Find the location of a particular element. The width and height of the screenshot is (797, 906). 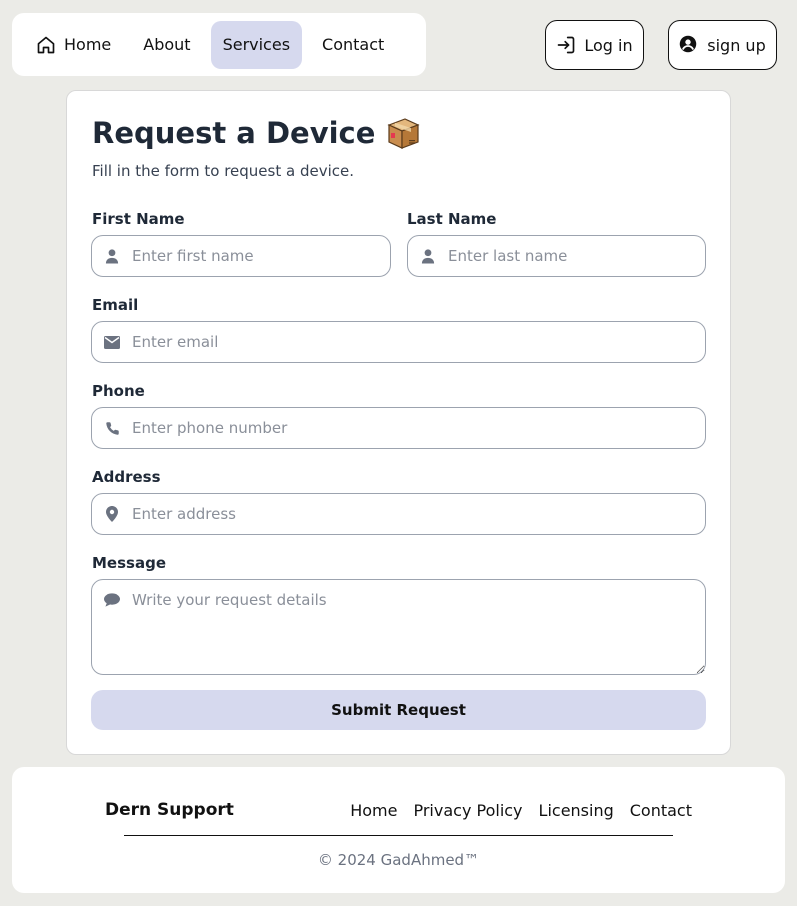

login-button: Log in is located at coordinates (594, 45).